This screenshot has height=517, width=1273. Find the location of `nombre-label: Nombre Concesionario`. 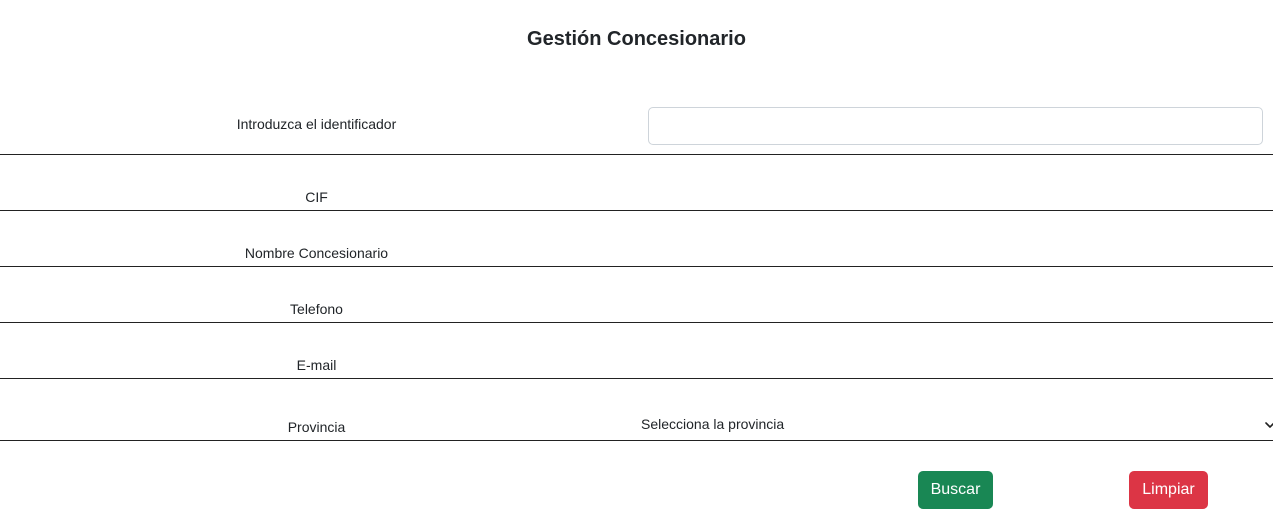

nombre-label: Nombre Concesionario is located at coordinates (316, 252).